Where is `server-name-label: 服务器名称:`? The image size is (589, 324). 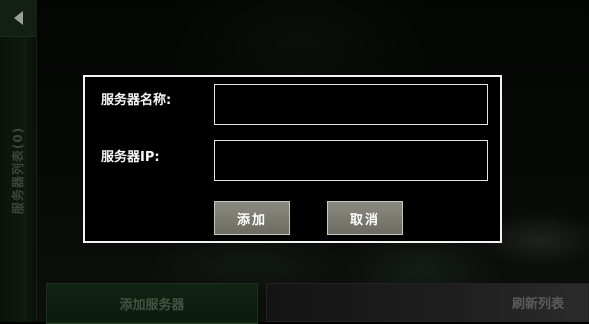
server-name-label: 服务器名称: is located at coordinates (136, 100).